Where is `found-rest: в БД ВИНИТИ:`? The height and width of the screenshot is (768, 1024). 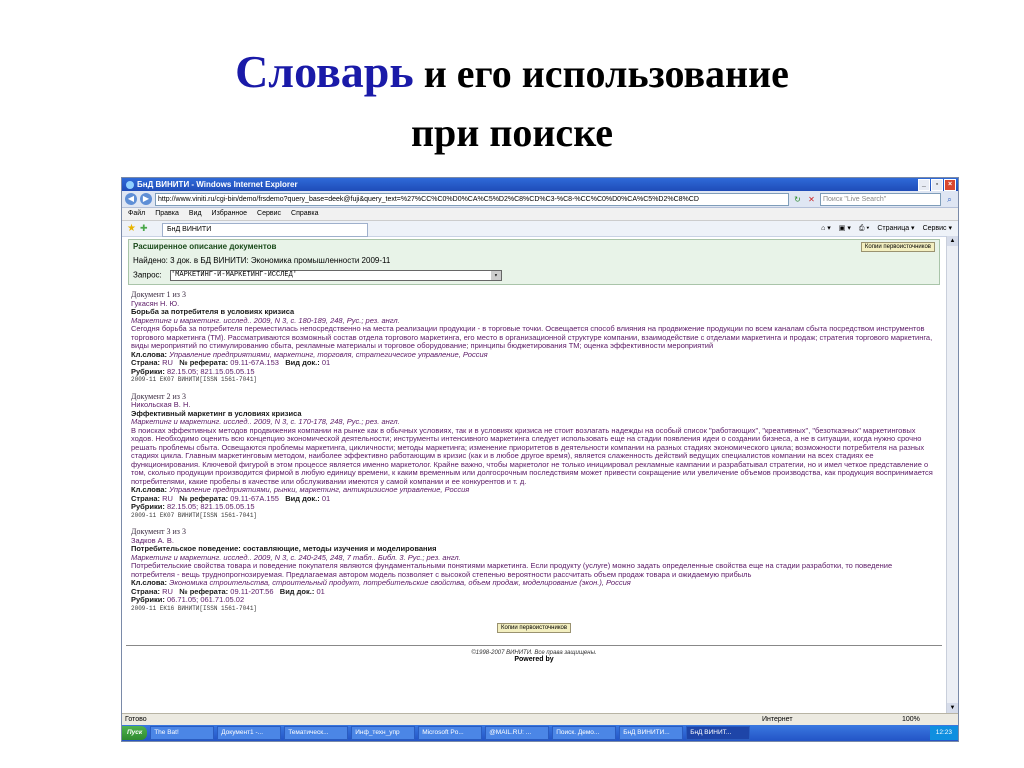
found-rest: в БД ВИНИТИ: is located at coordinates (221, 260).